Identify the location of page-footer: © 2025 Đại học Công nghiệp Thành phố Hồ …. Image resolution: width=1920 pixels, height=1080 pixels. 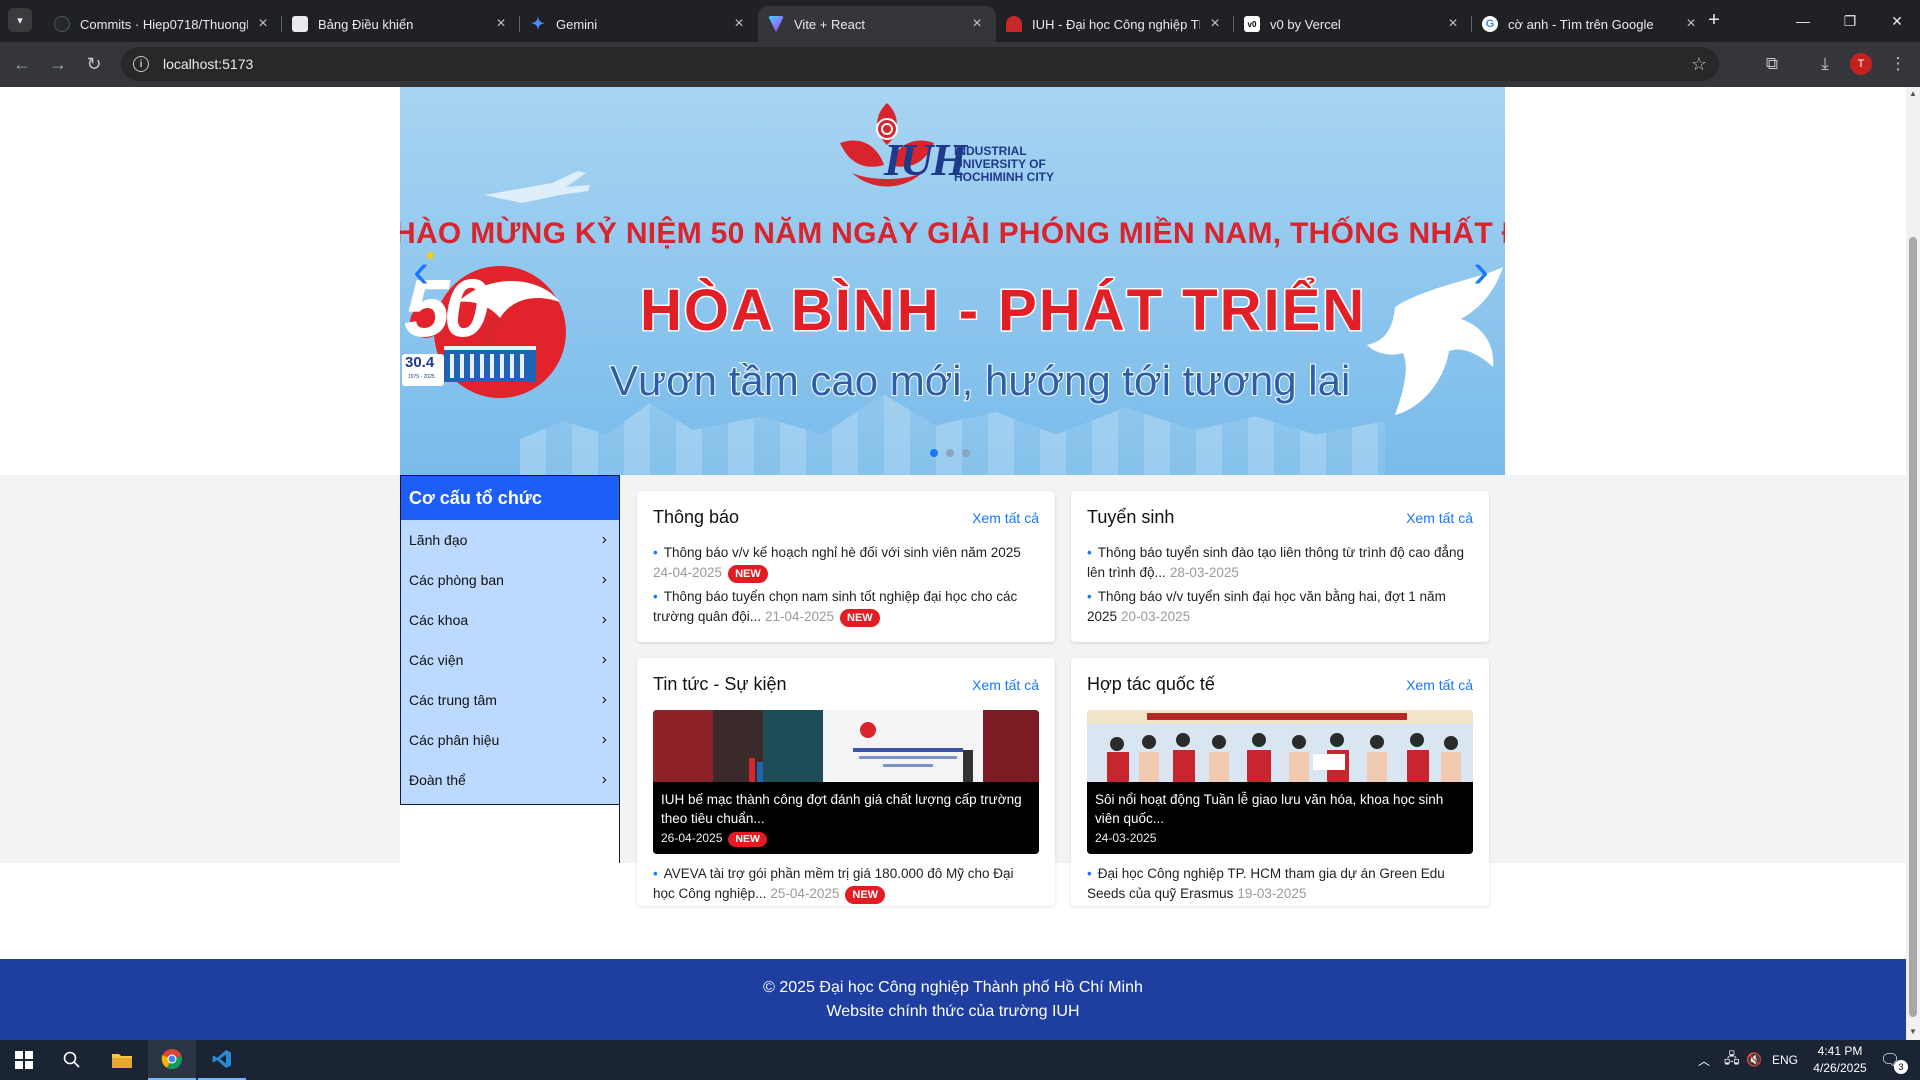
(953, 999).